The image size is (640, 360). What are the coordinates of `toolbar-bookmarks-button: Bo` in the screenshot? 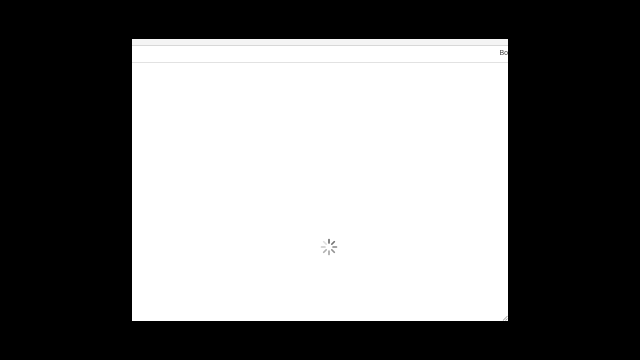 It's located at (503, 54).